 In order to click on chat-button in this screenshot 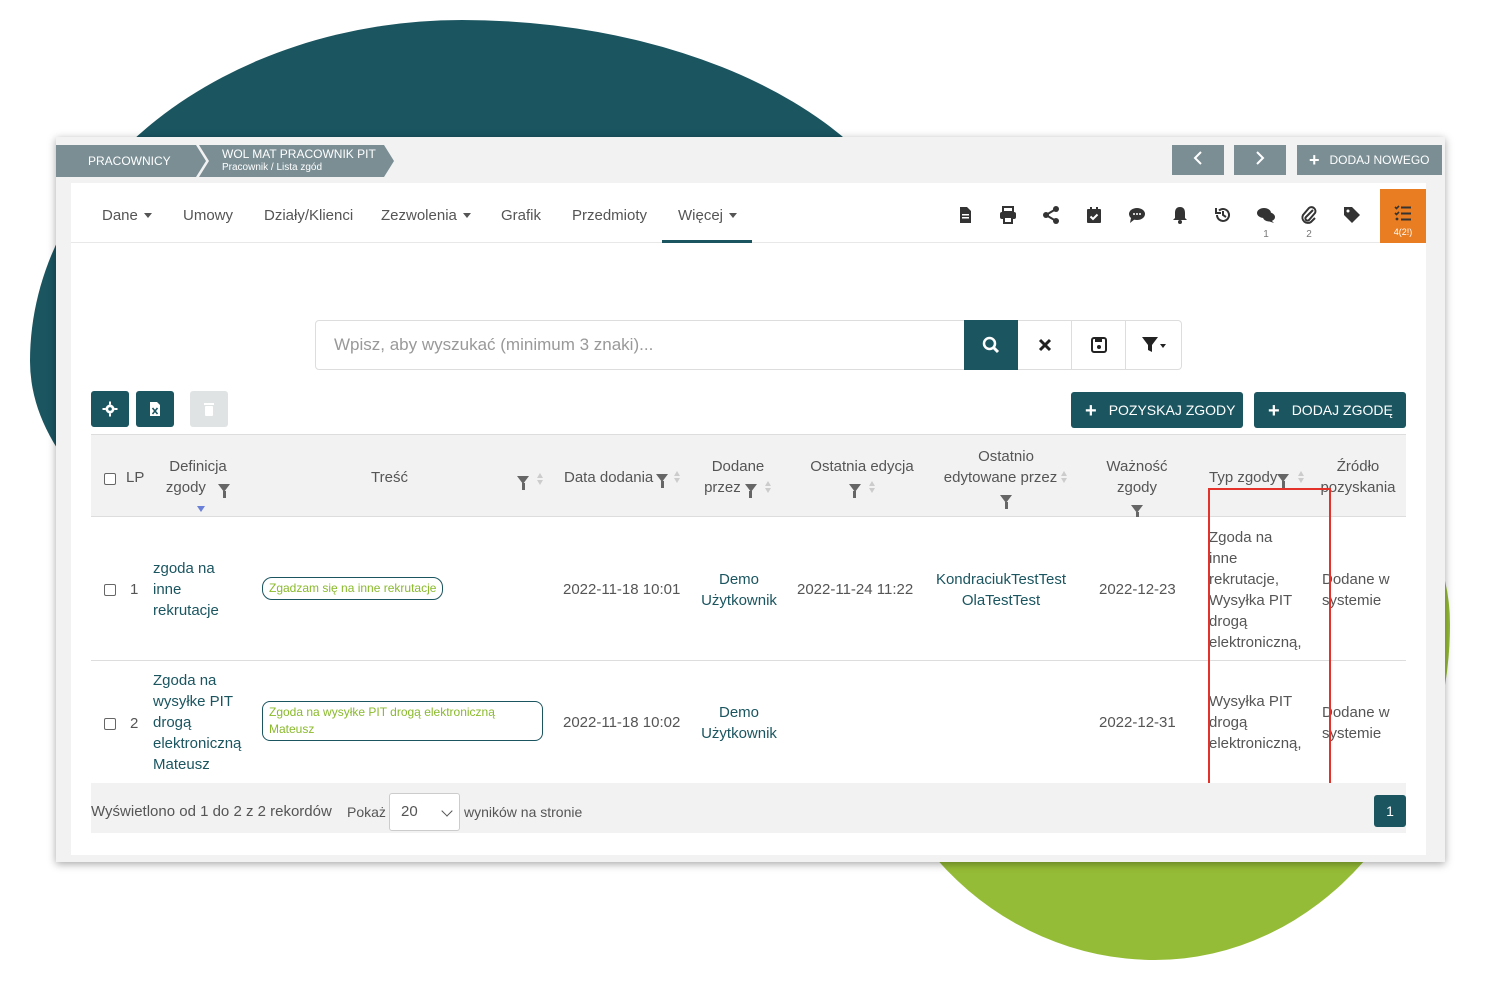, I will do `click(1137, 219)`.